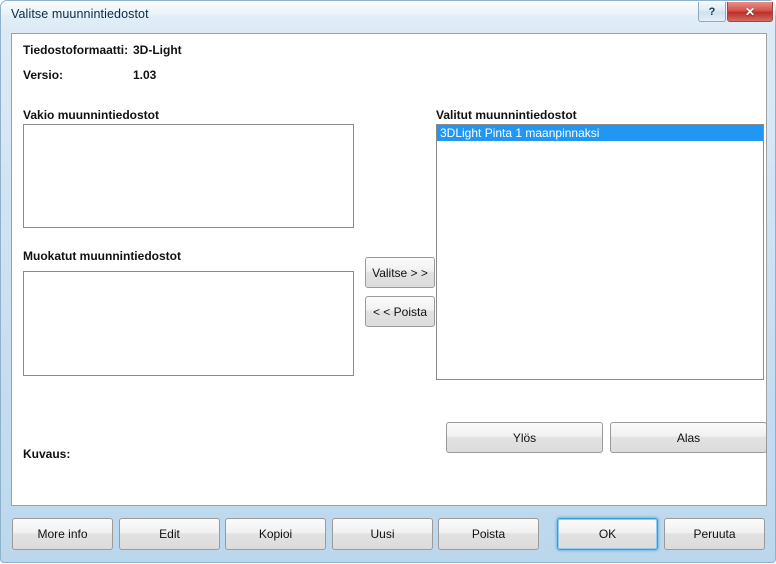 Image resolution: width=776 pixels, height=564 pixels. I want to click on version-label: Versio:, so click(43, 75).